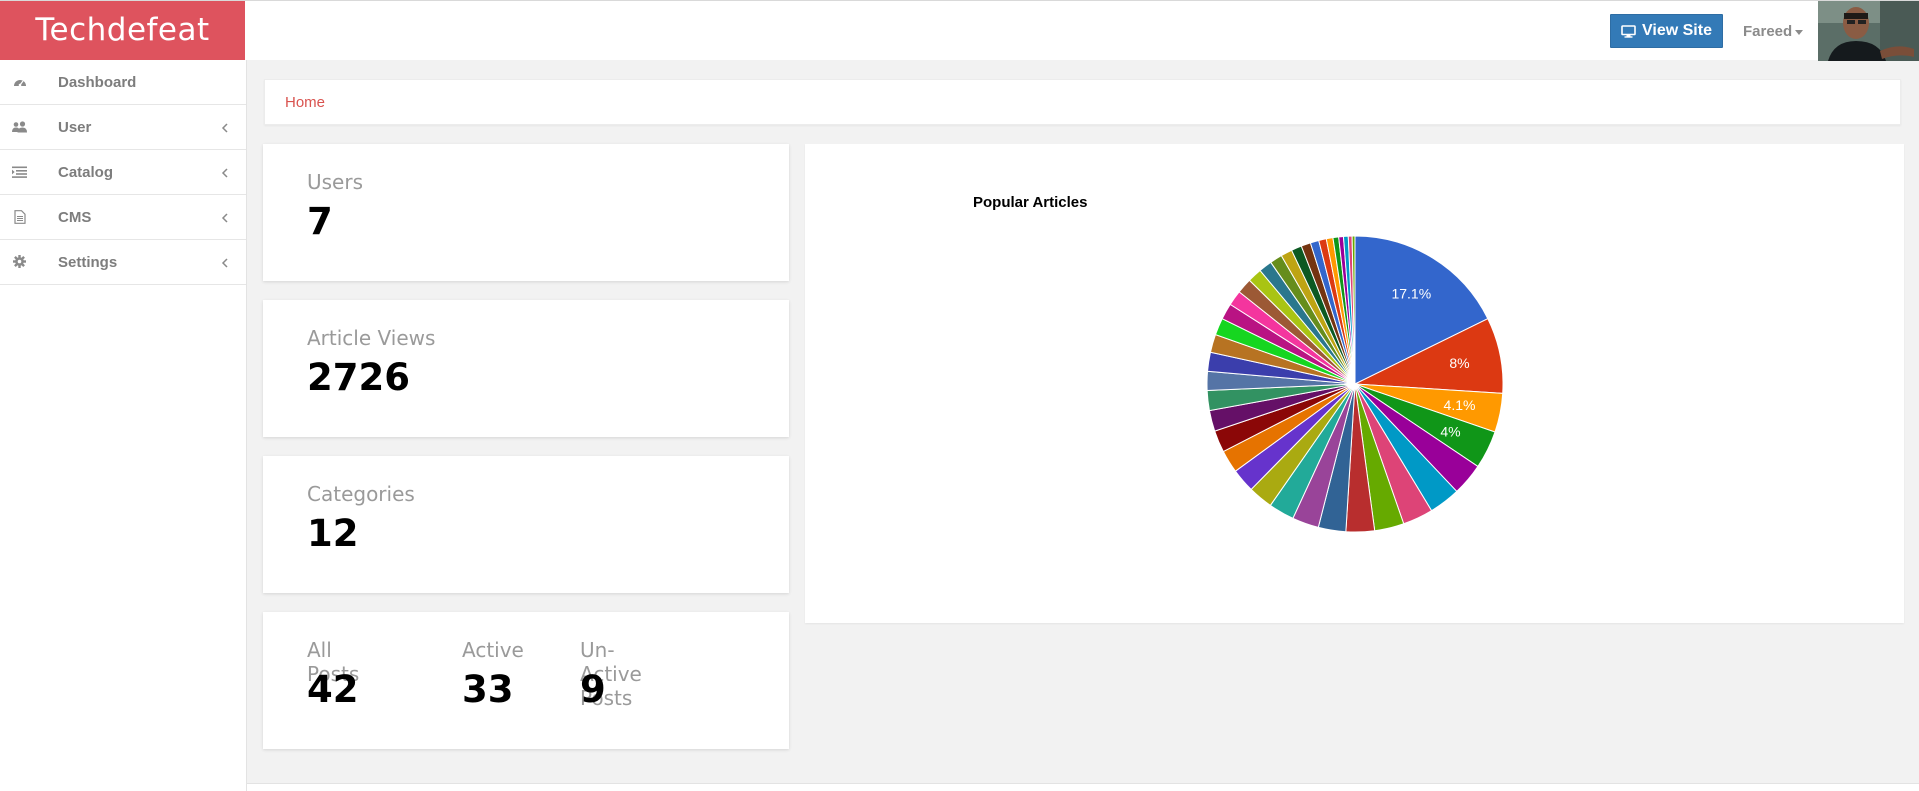 The width and height of the screenshot is (1919, 791). Describe the element at coordinates (526, 680) in the screenshot. I see `posts-stat-card: All Posts 42 Active 33 Un-Active Posts 9` at that location.